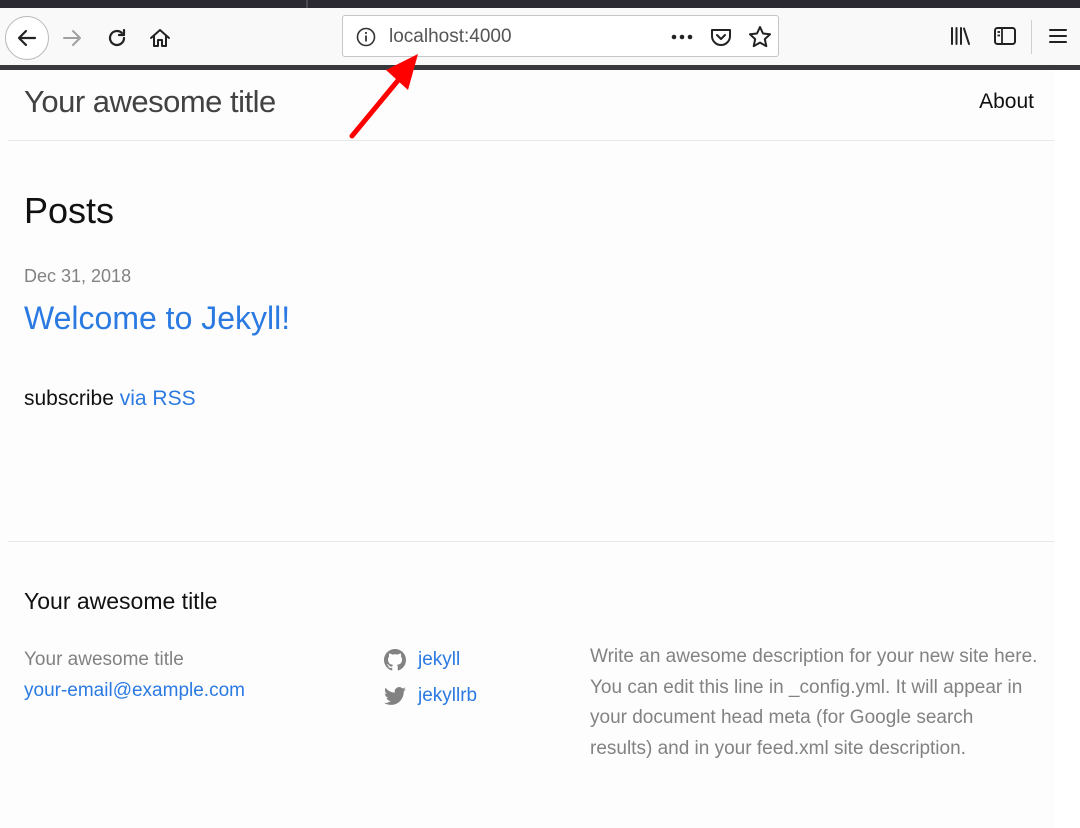 This screenshot has height=828, width=1080. I want to click on url-text: localhost:4000, so click(450, 37).